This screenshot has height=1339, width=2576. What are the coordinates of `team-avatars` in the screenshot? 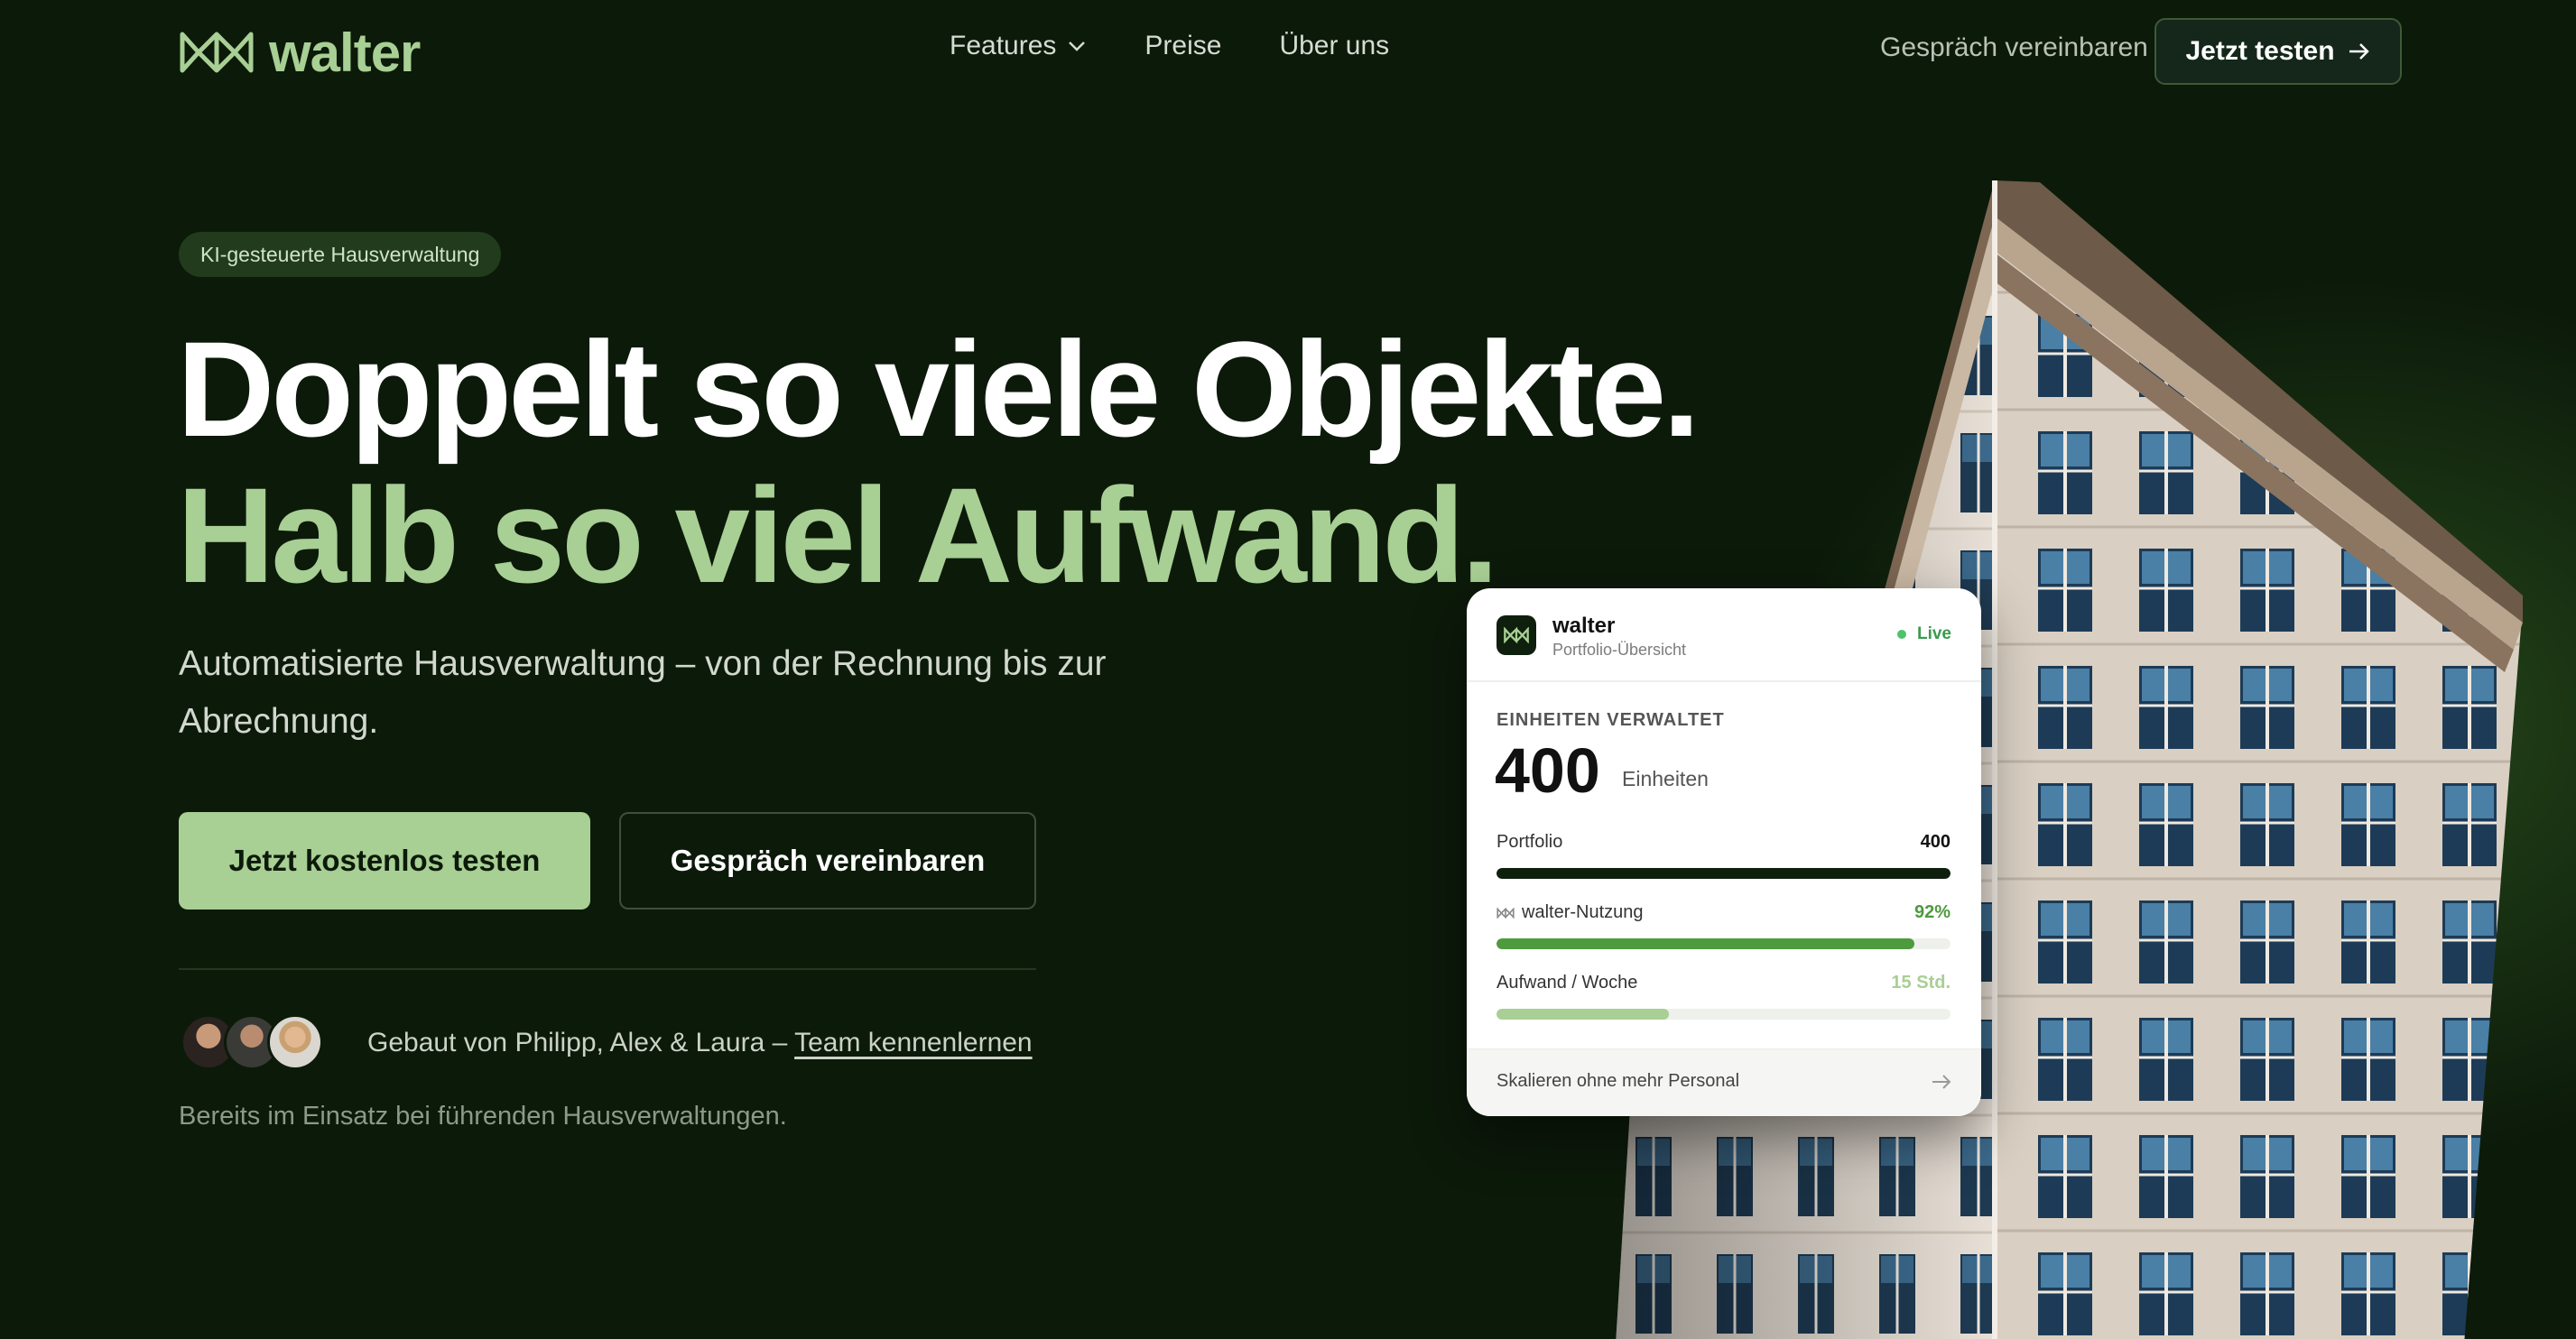 It's located at (252, 1043).